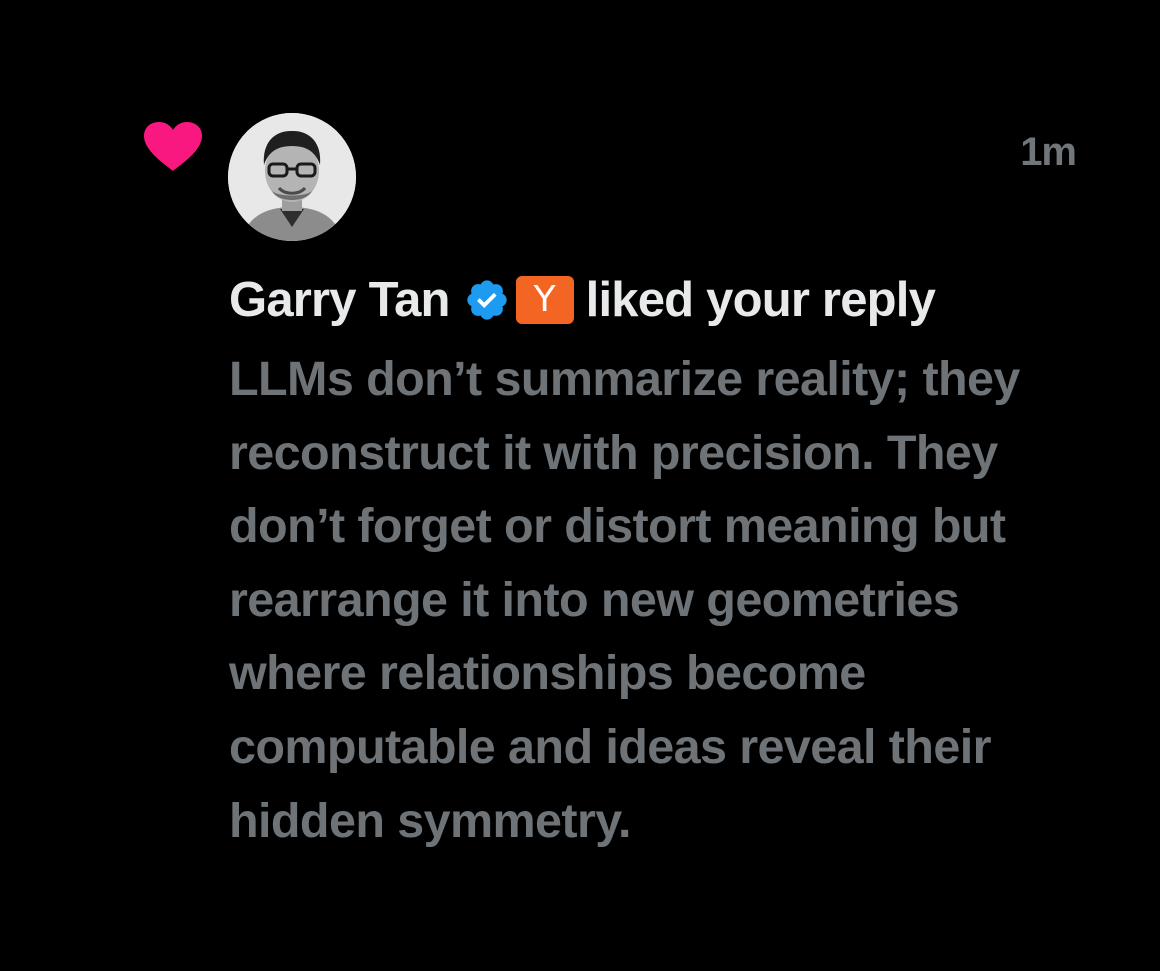  Describe the element at coordinates (487, 300) in the screenshot. I see `verified-badge-icon` at that location.